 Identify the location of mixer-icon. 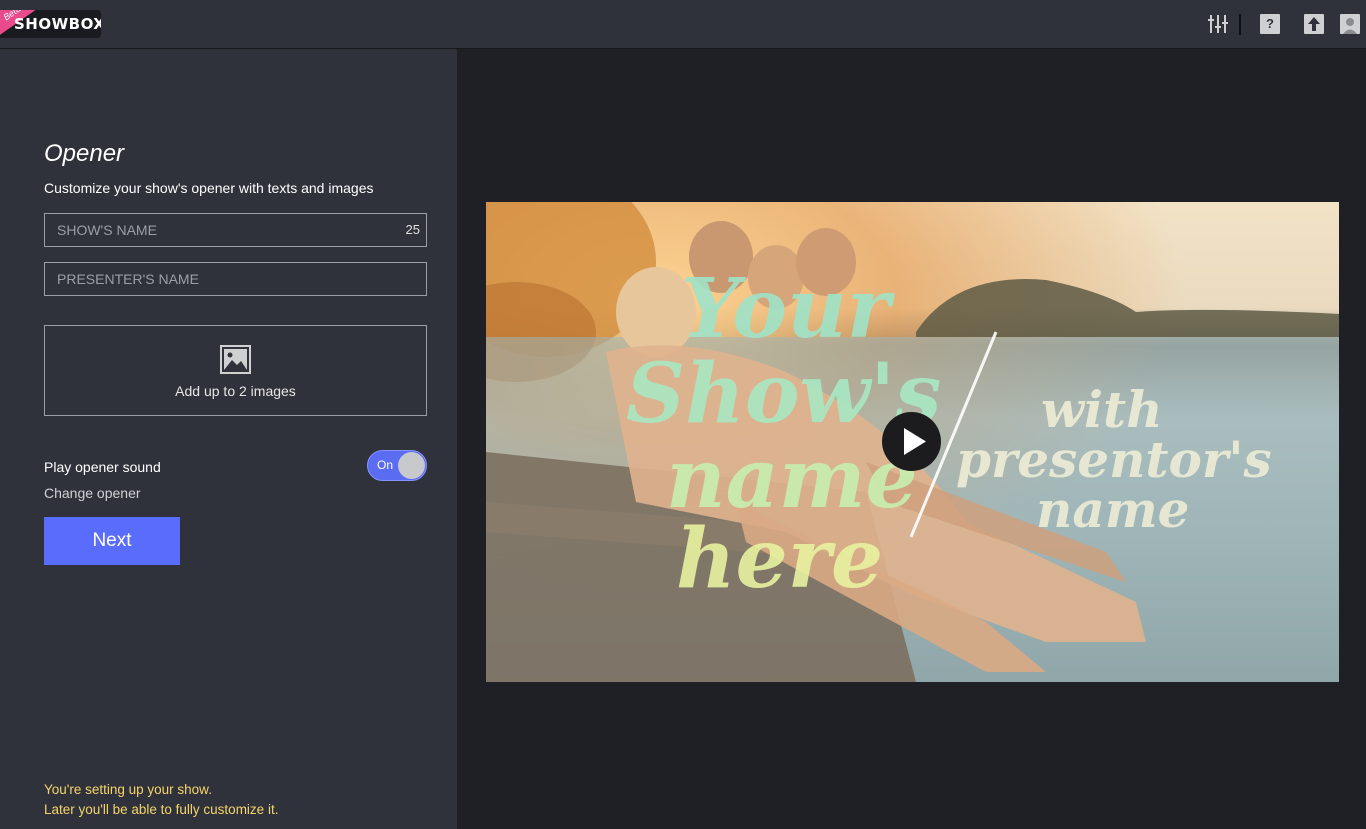
(1218, 24).